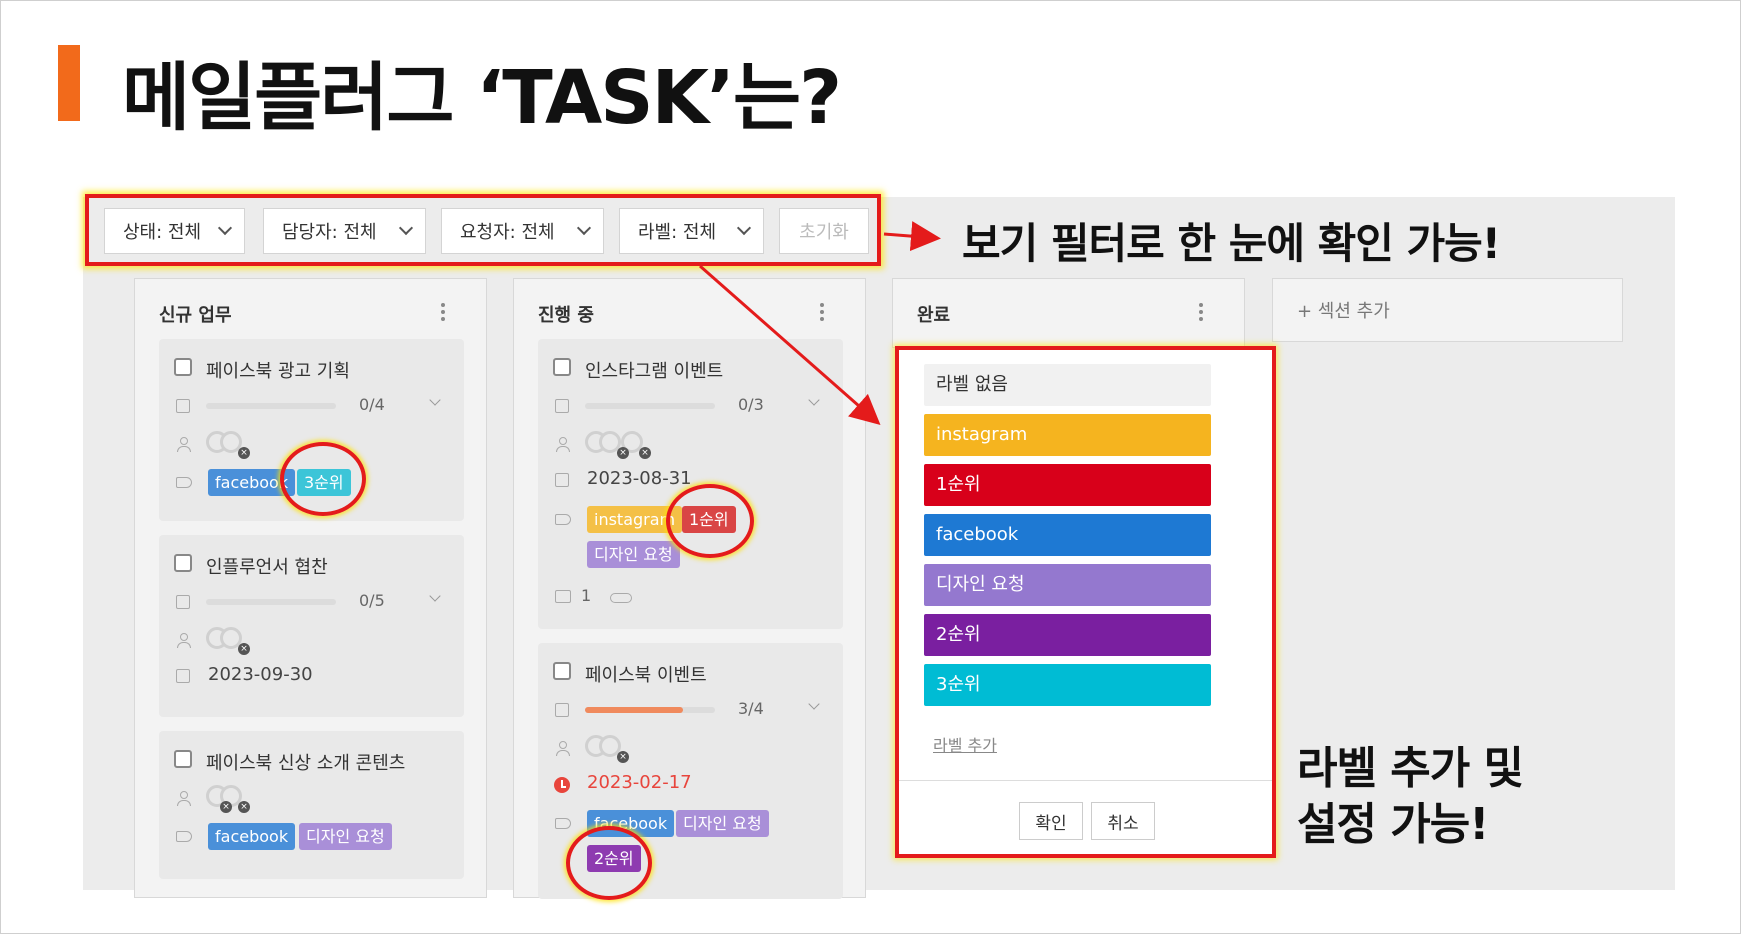 Image resolution: width=1741 pixels, height=934 pixels. I want to click on arrow-to-label-popup, so click(790, 344).